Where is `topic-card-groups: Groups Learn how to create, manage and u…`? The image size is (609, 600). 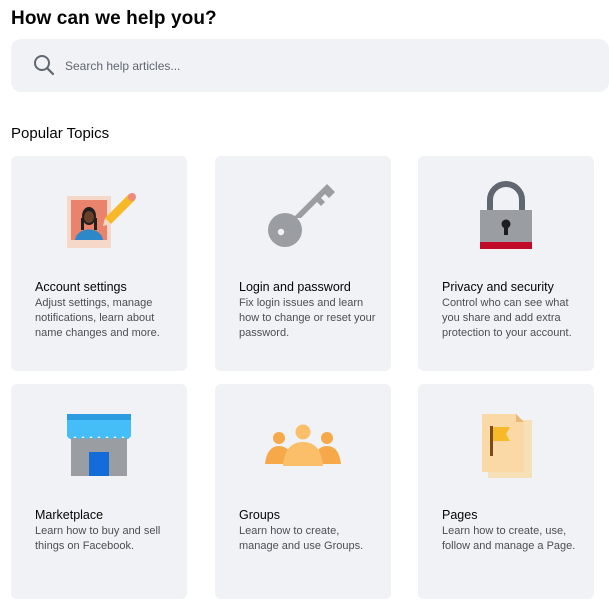
topic-card-groups: Groups Learn how to create, manage and u… is located at coordinates (303, 491).